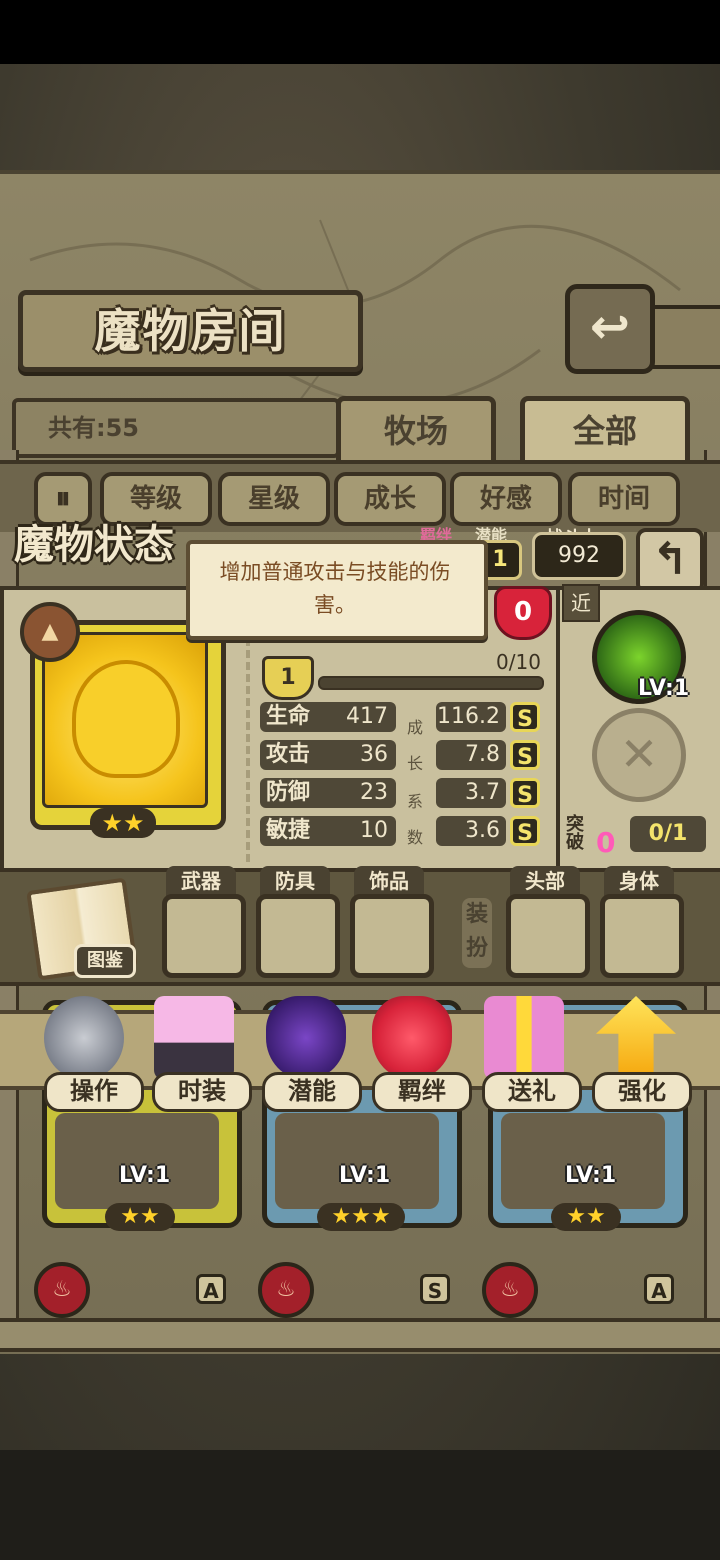  What do you see at coordinates (295, 881) in the screenshot?
I see `slot-label-armor: 防具` at bounding box center [295, 881].